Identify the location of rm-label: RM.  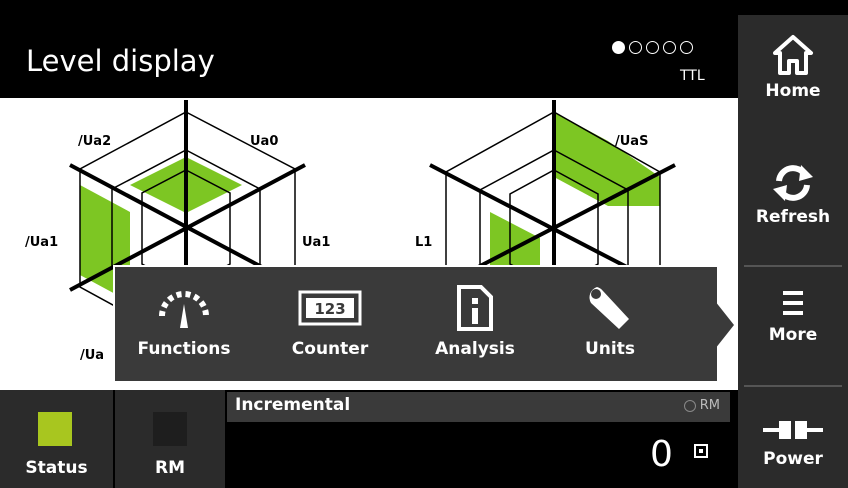
(169, 468).